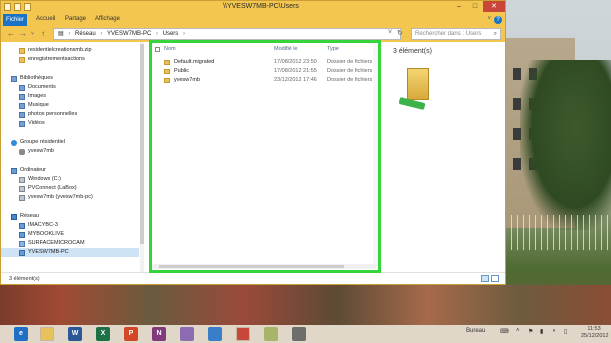 The height and width of the screenshot is (343, 611). I want to click on address-dropdown-icon: ˅, so click(390, 32).